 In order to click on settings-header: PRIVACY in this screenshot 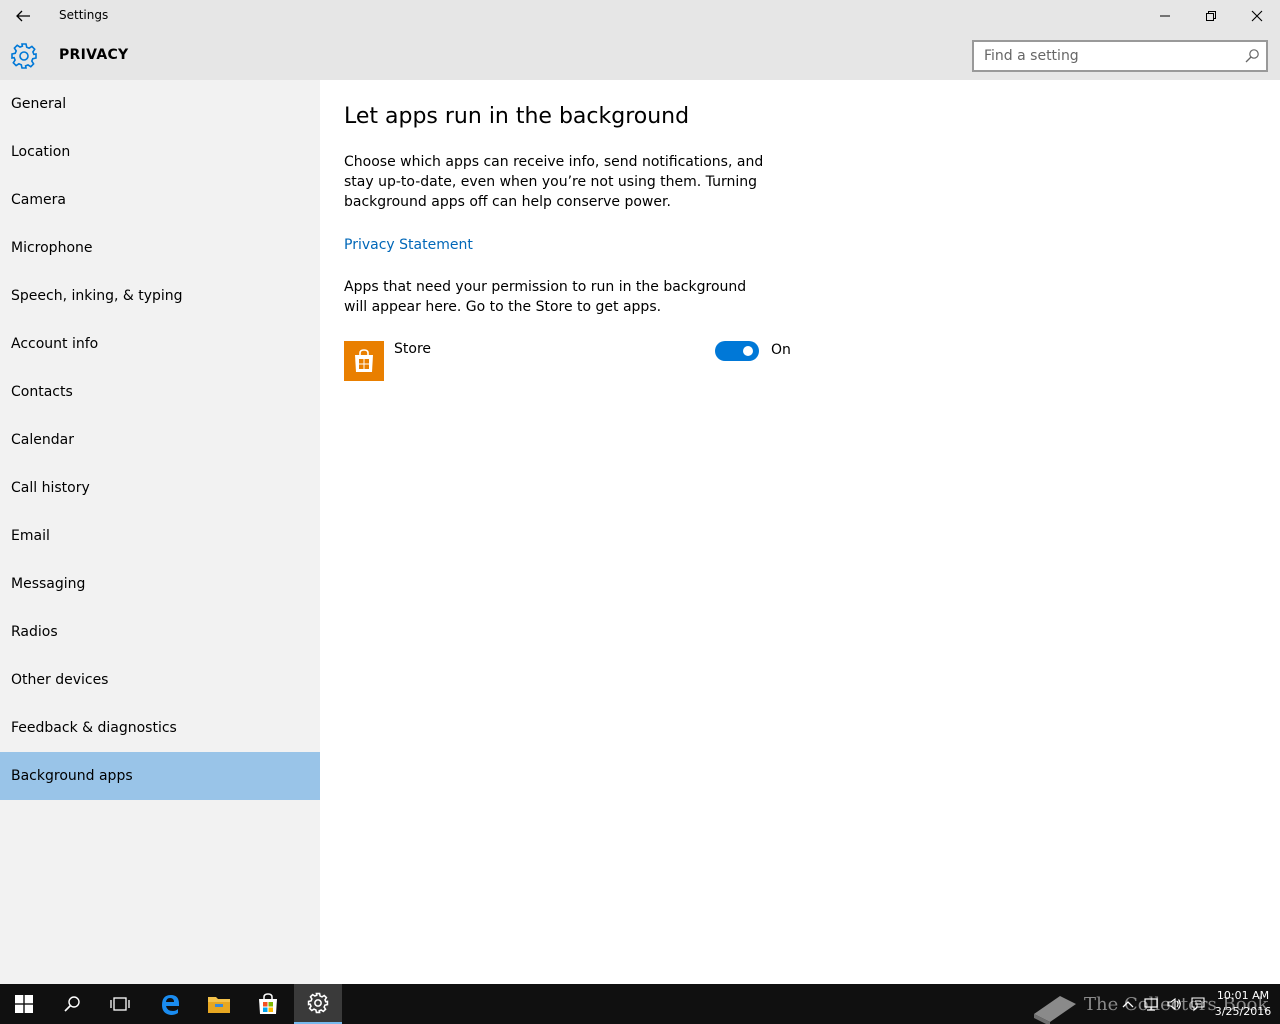, I will do `click(640, 56)`.